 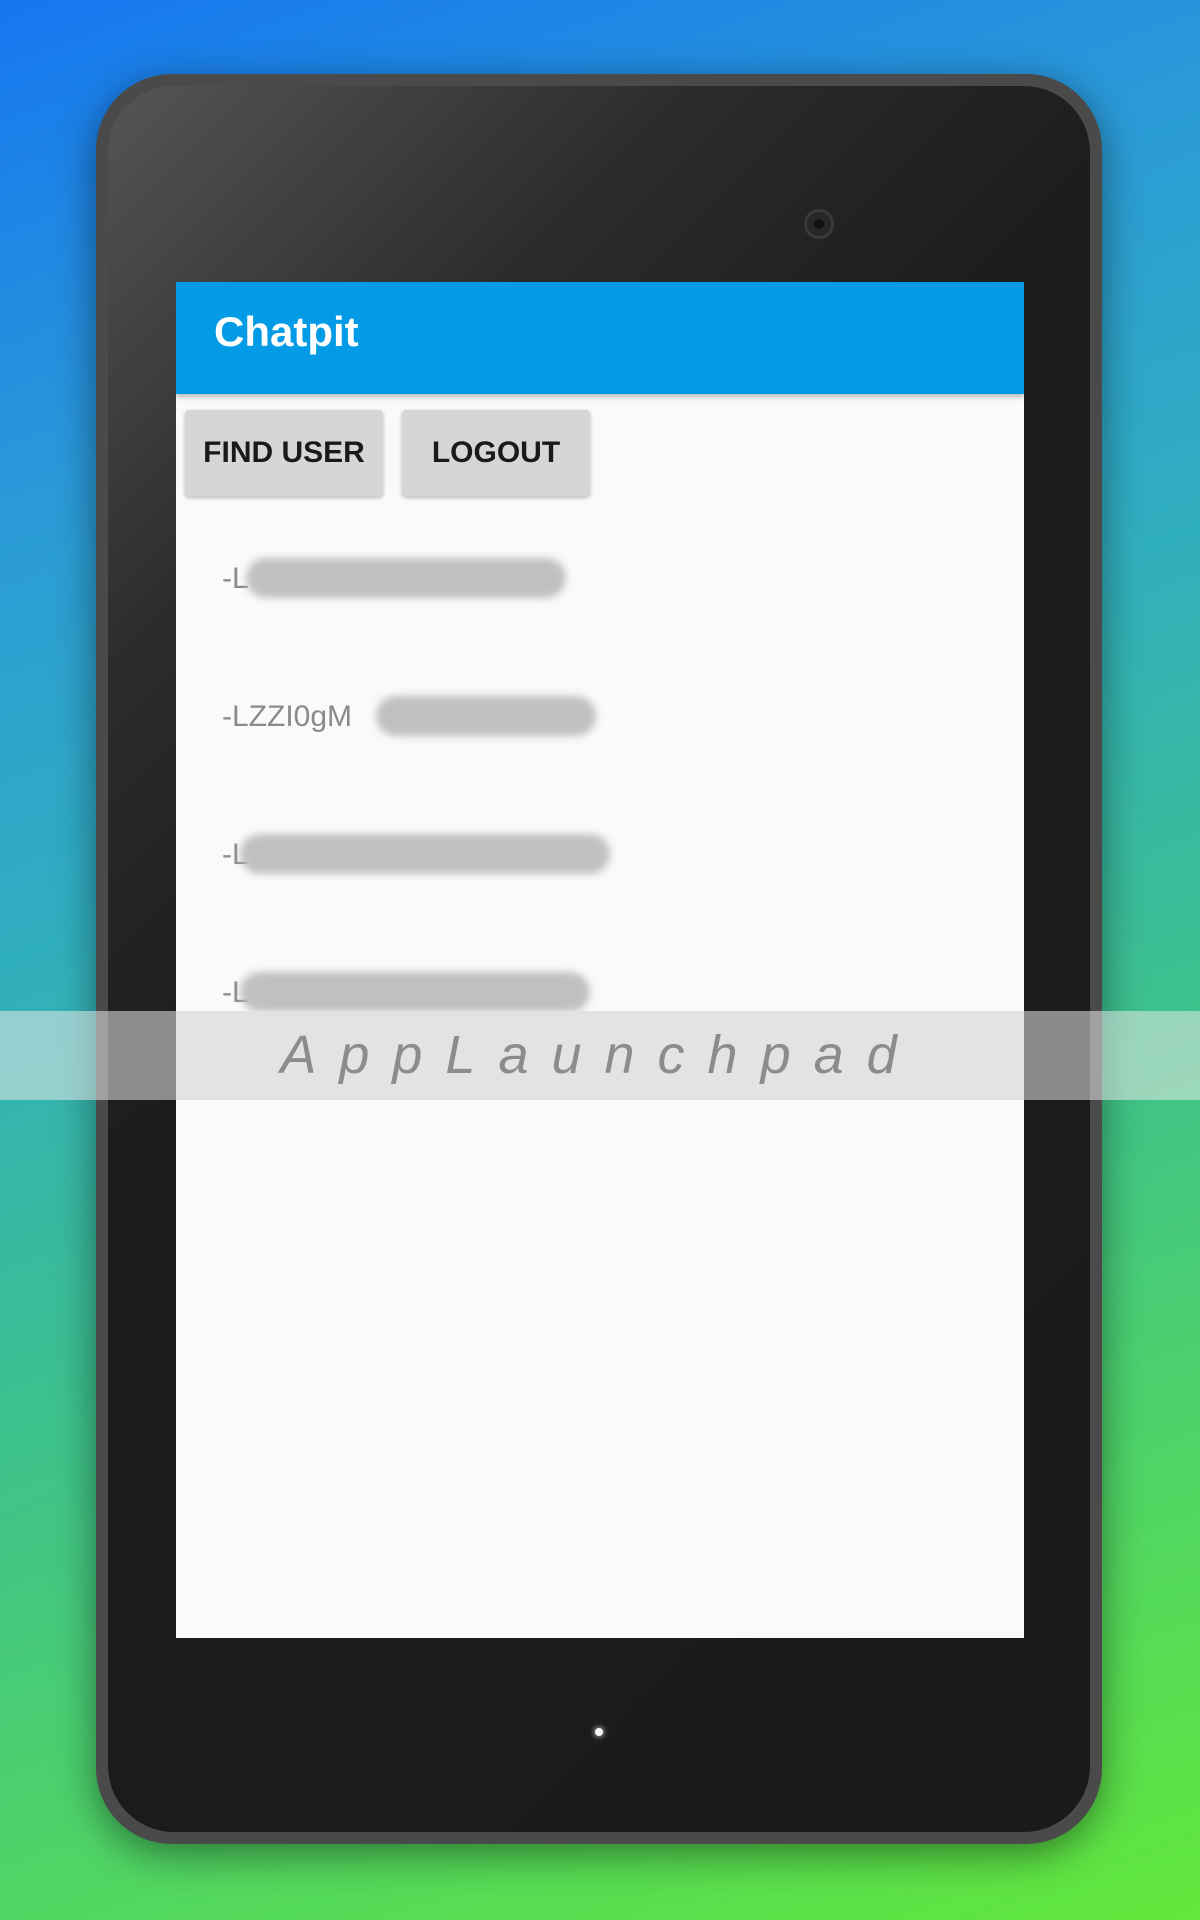 I want to click on watermark-banner: AppLaunchpad, so click(x=600, y=1055).